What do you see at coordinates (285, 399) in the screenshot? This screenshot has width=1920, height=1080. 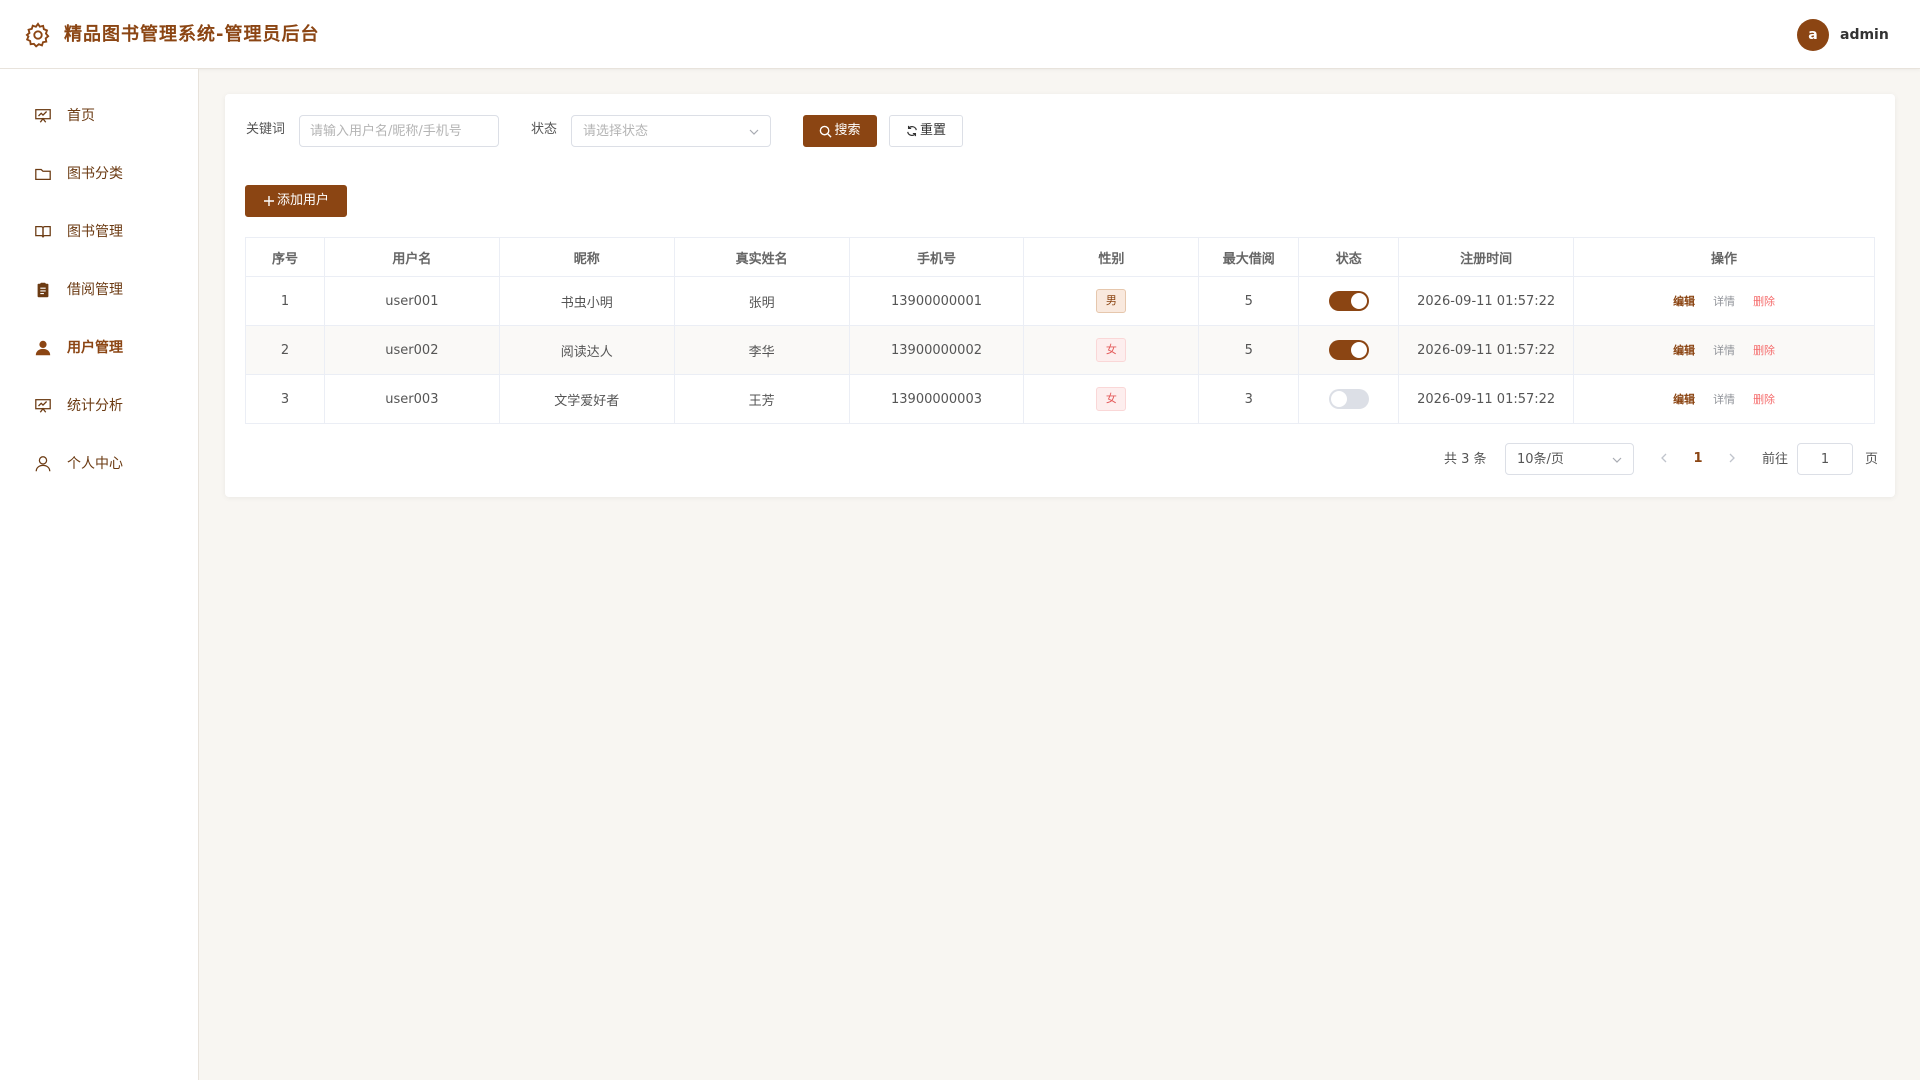 I see `cell-index: 3` at bounding box center [285, 399].